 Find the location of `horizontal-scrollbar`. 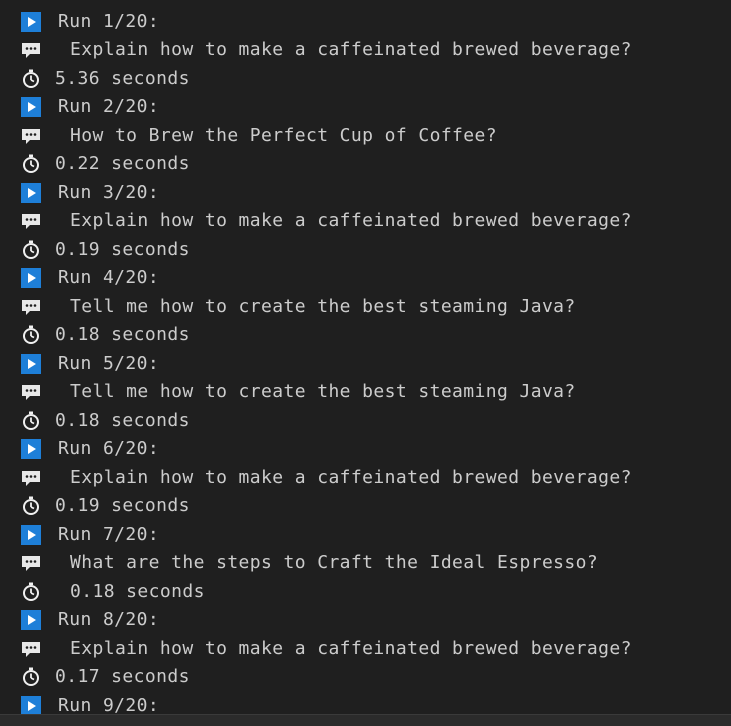

horizontal-scrollbar is located at coordinates (365, 720).